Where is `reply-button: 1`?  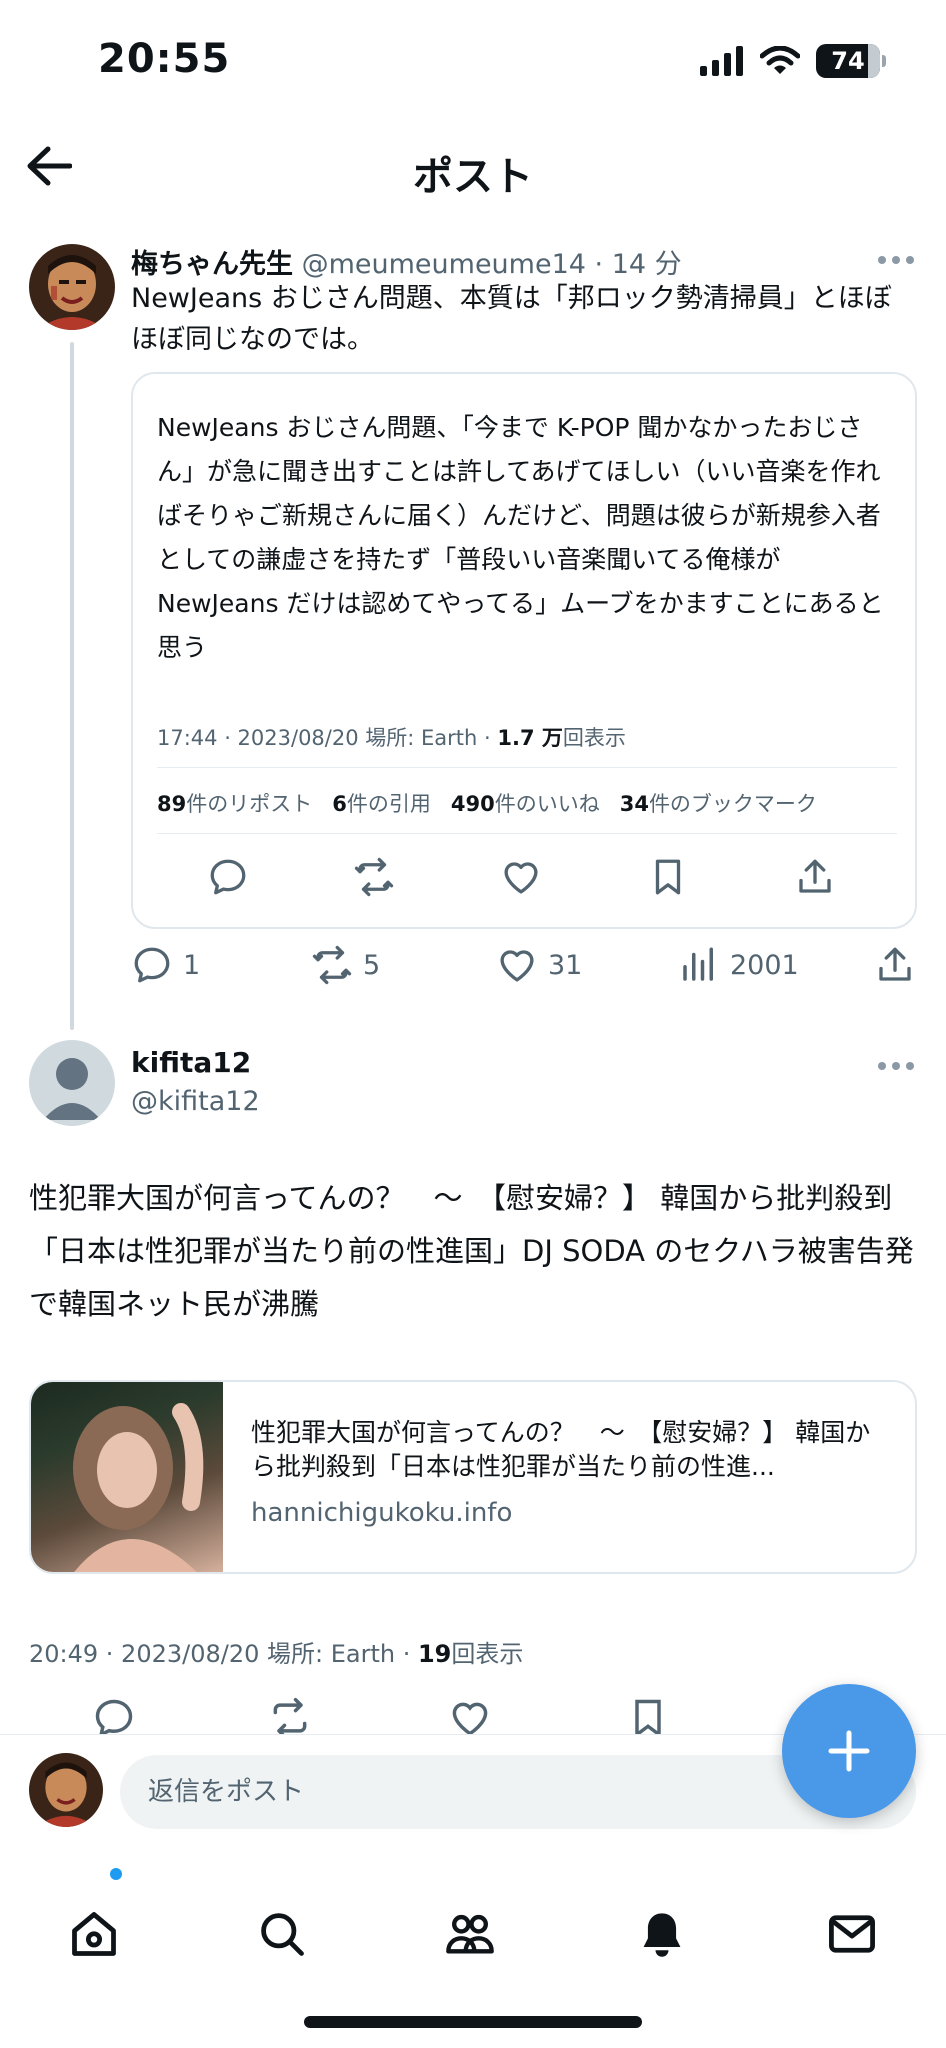 reply-button: 1 is located at coordinates (165, 965).